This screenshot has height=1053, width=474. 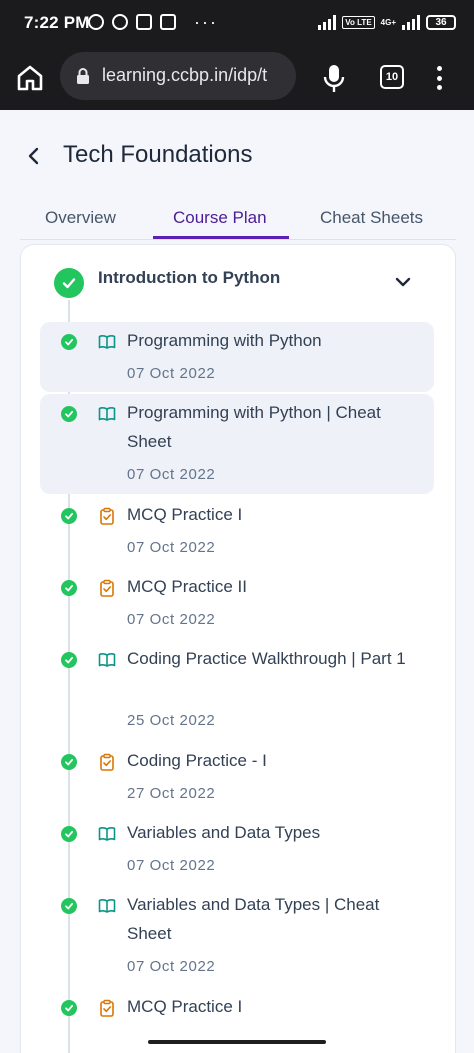 What do you see at coordinates (80, 218) in the screenshot?
I see `tab-overview: Overview` at bounding box center [80, 218].